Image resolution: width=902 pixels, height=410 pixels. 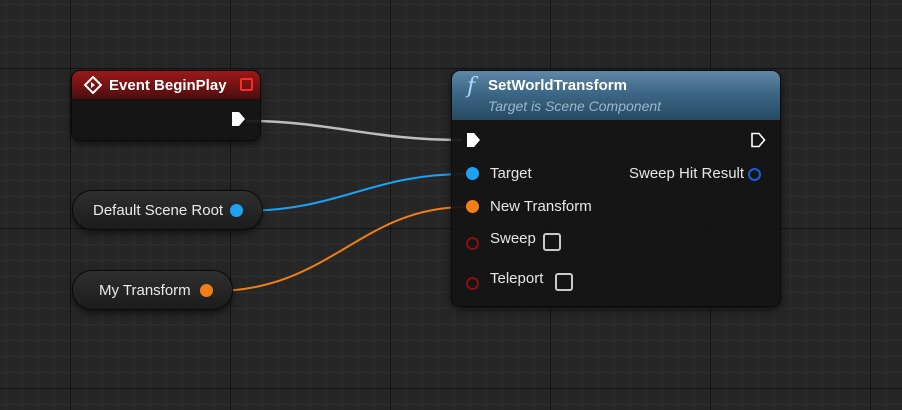 I want to click on exec-input-pin, so click(x=473, y=140).